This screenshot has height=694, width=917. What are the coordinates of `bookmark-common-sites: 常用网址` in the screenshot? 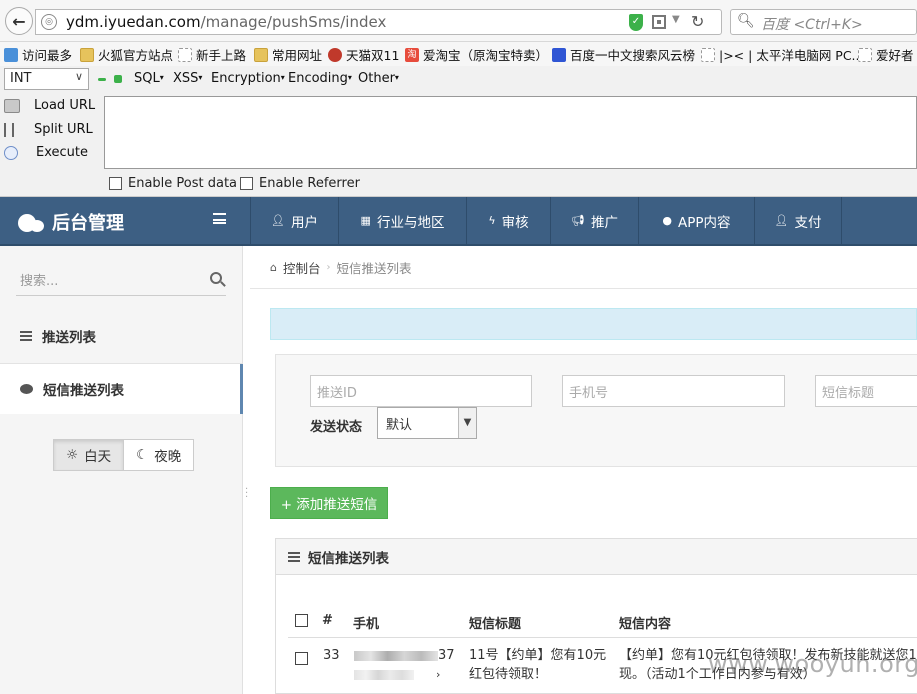 It's located at (288, 54).